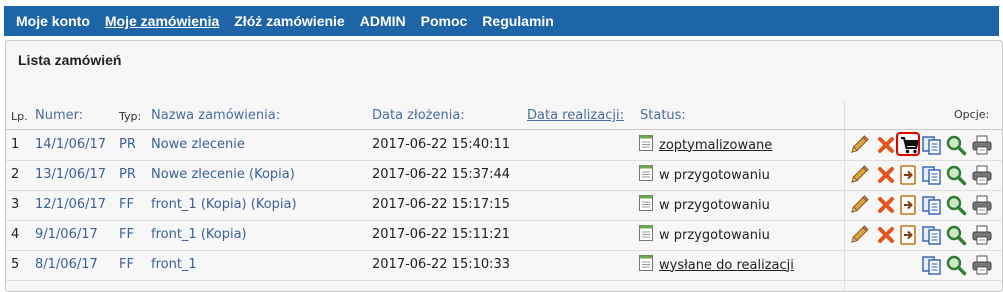 Image resolution: width=1003 pixels, height=292 pixels. Describe the element at coordinates (518, 21) in the screenshot. I see `nav-regulamin: Regulamin` at that location.